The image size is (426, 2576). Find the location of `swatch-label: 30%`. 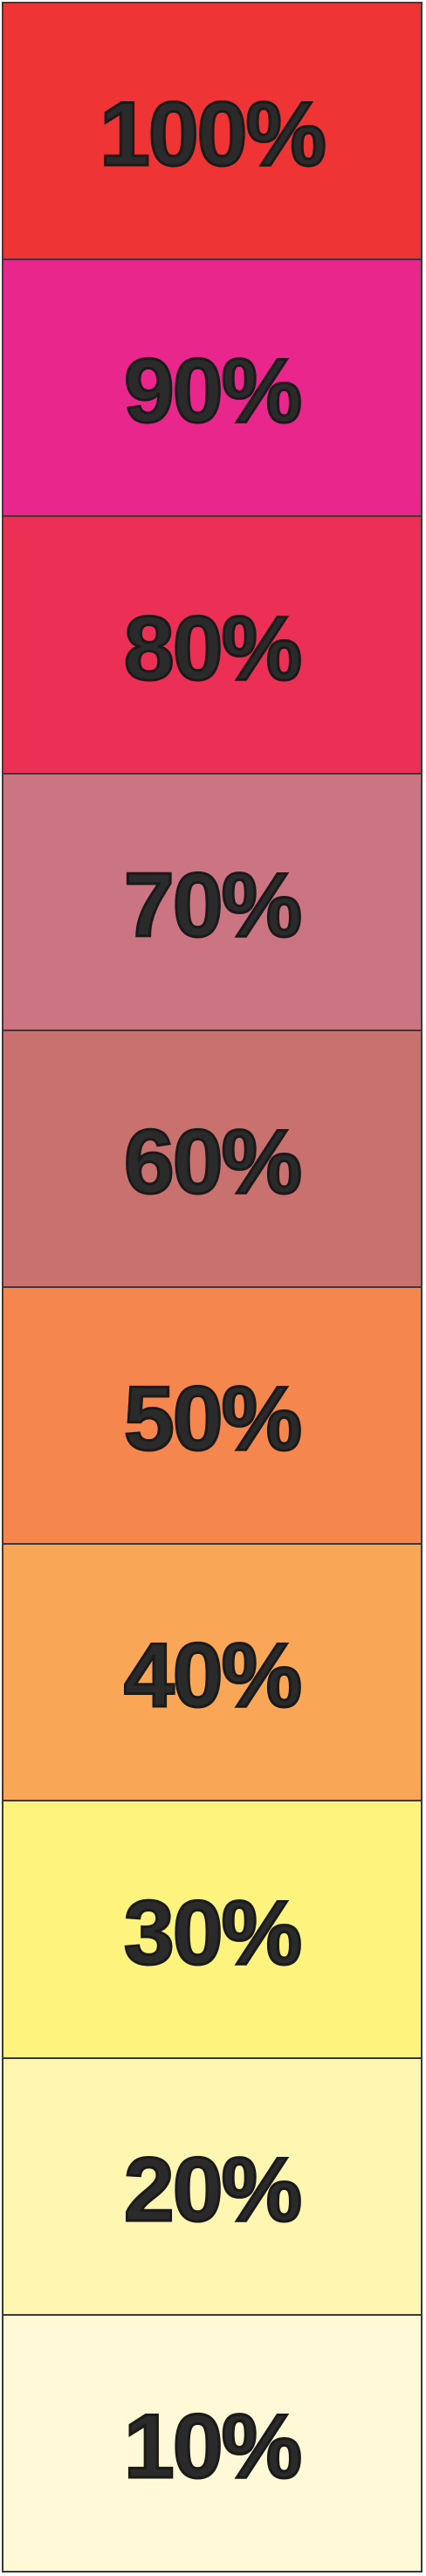

swatch-label: 30% is located at coordinates (213, 1933).